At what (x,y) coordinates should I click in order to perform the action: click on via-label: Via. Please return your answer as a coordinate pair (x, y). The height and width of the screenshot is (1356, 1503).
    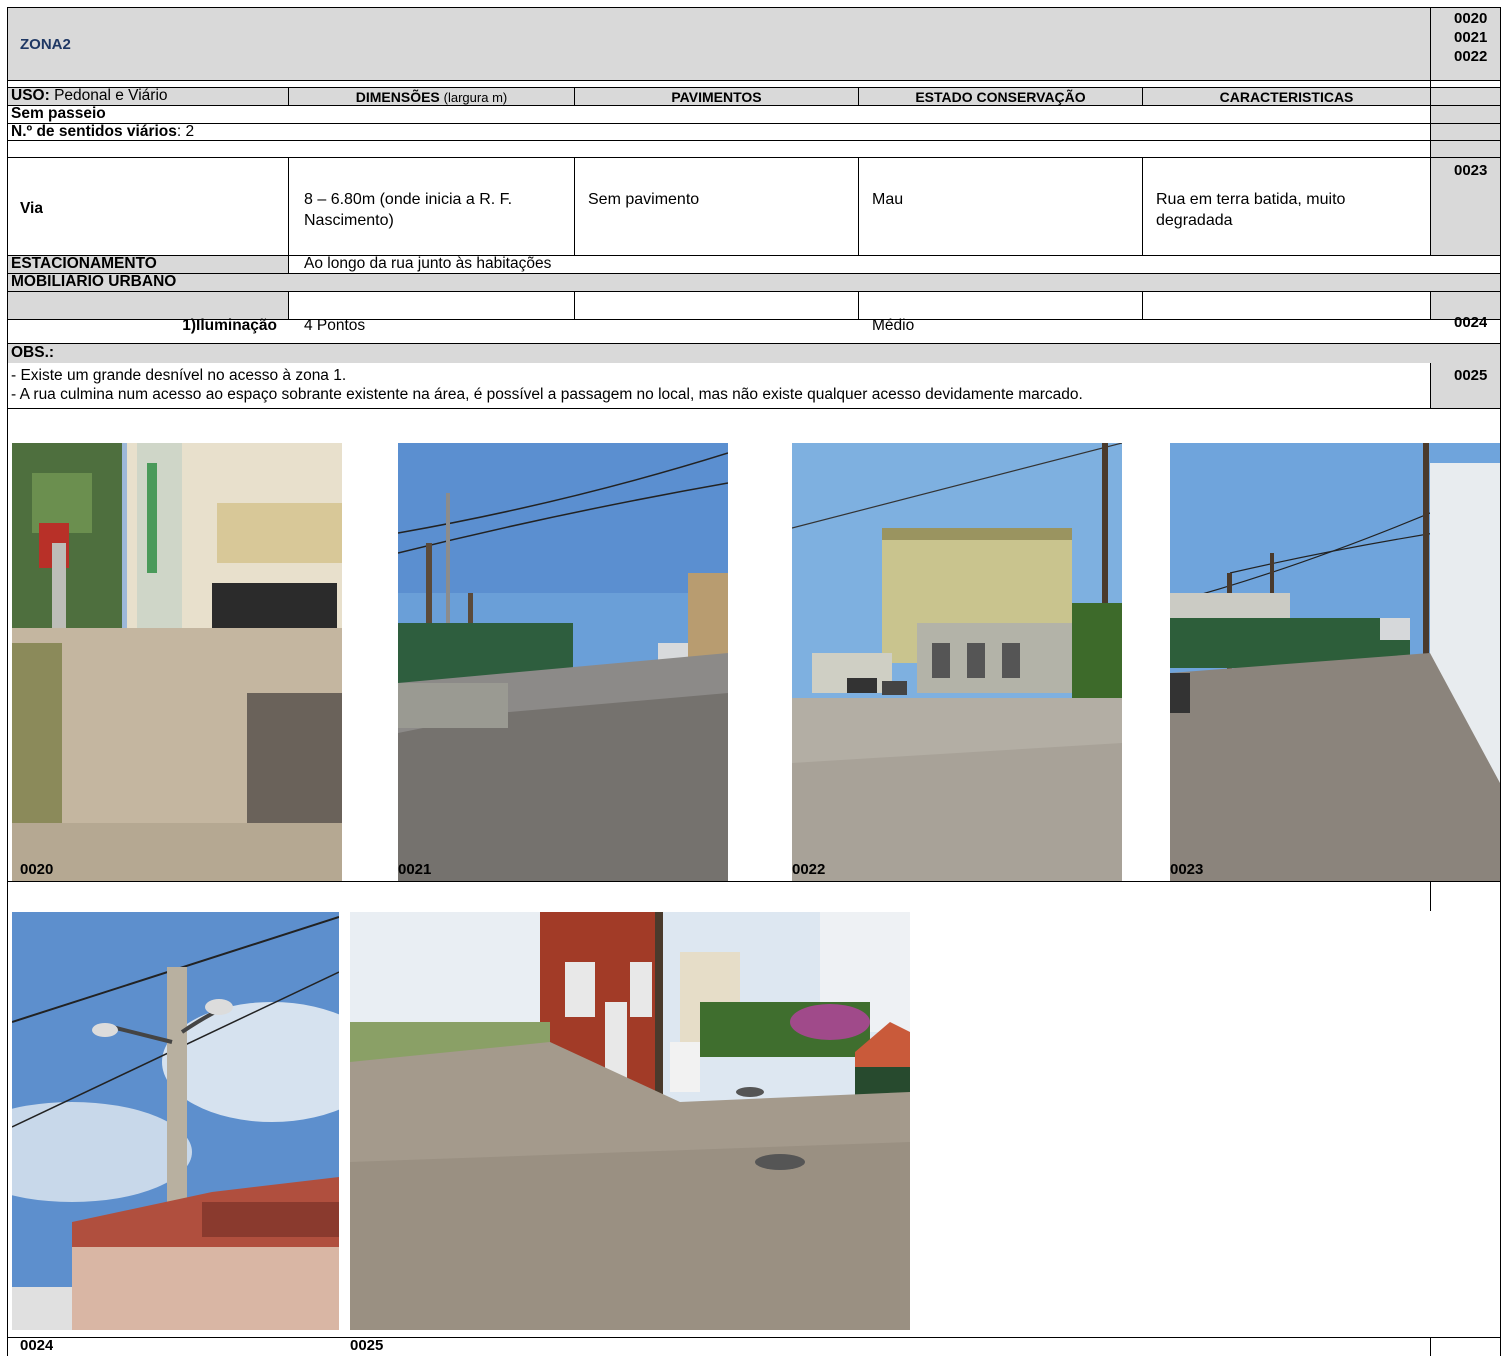
    Looking at the image, I should click on (31, 209).